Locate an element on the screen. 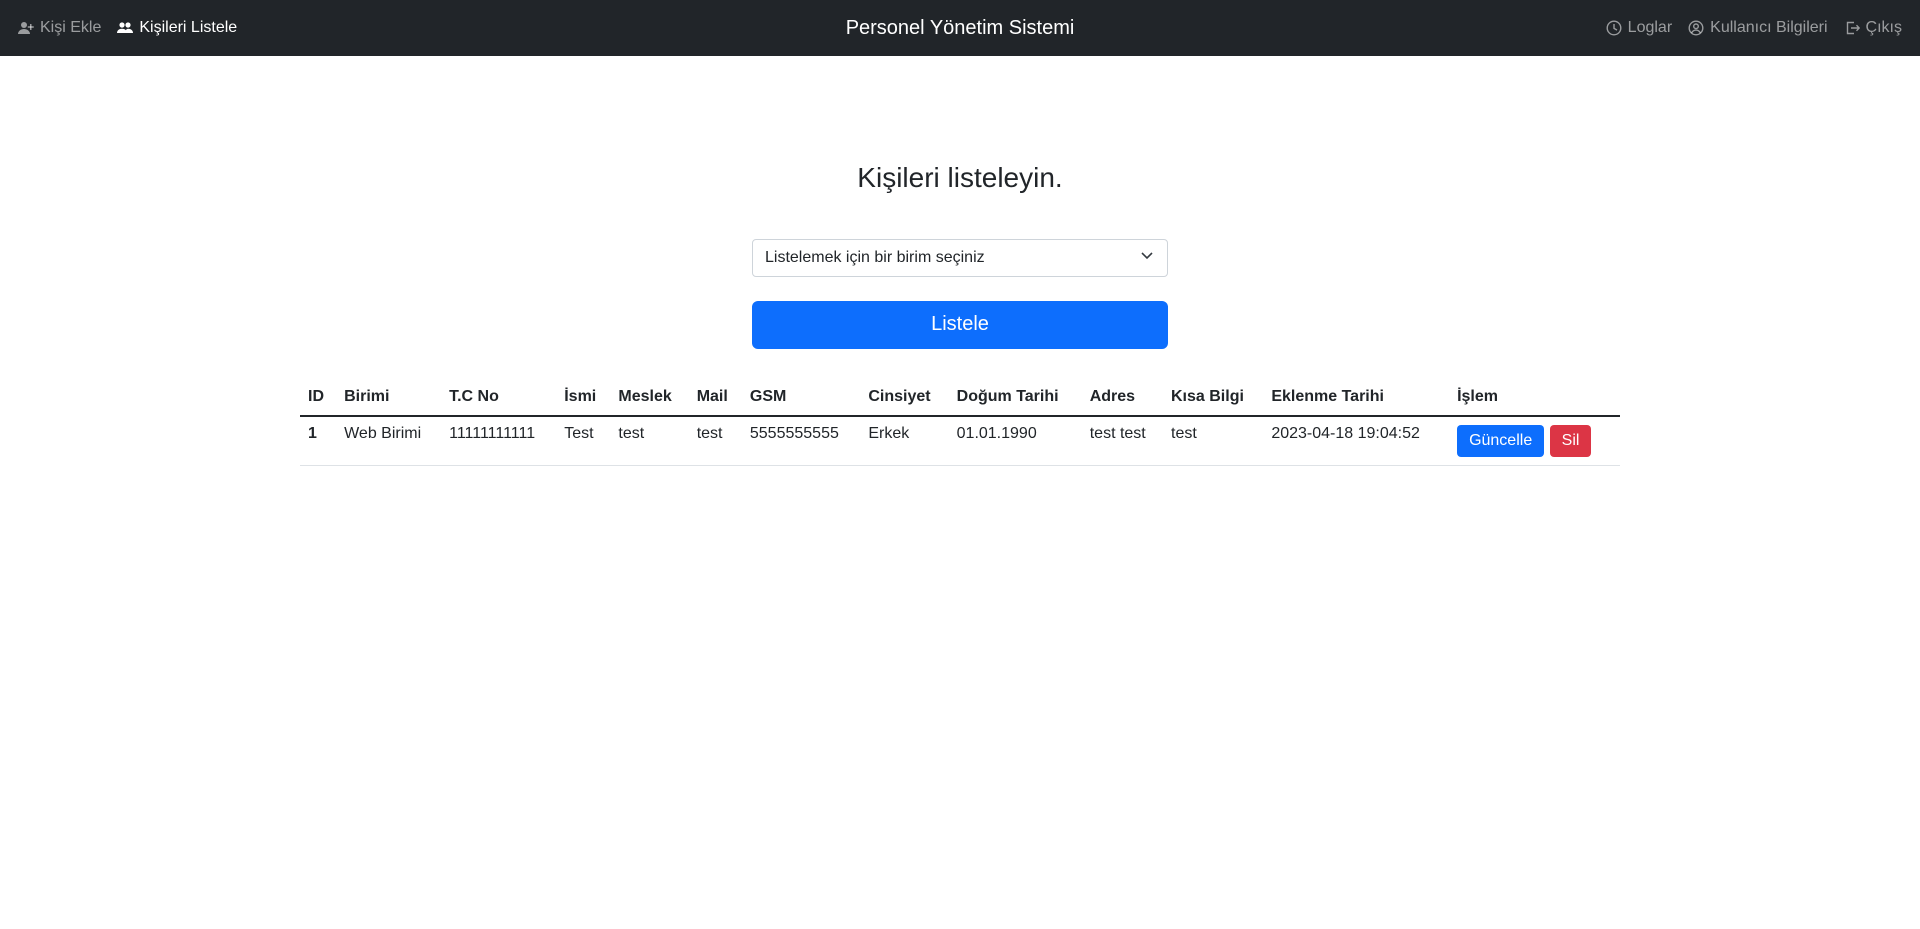  unit-select-value: Listelemek için bir birim seçiniz is located at coordinates (875, 257).